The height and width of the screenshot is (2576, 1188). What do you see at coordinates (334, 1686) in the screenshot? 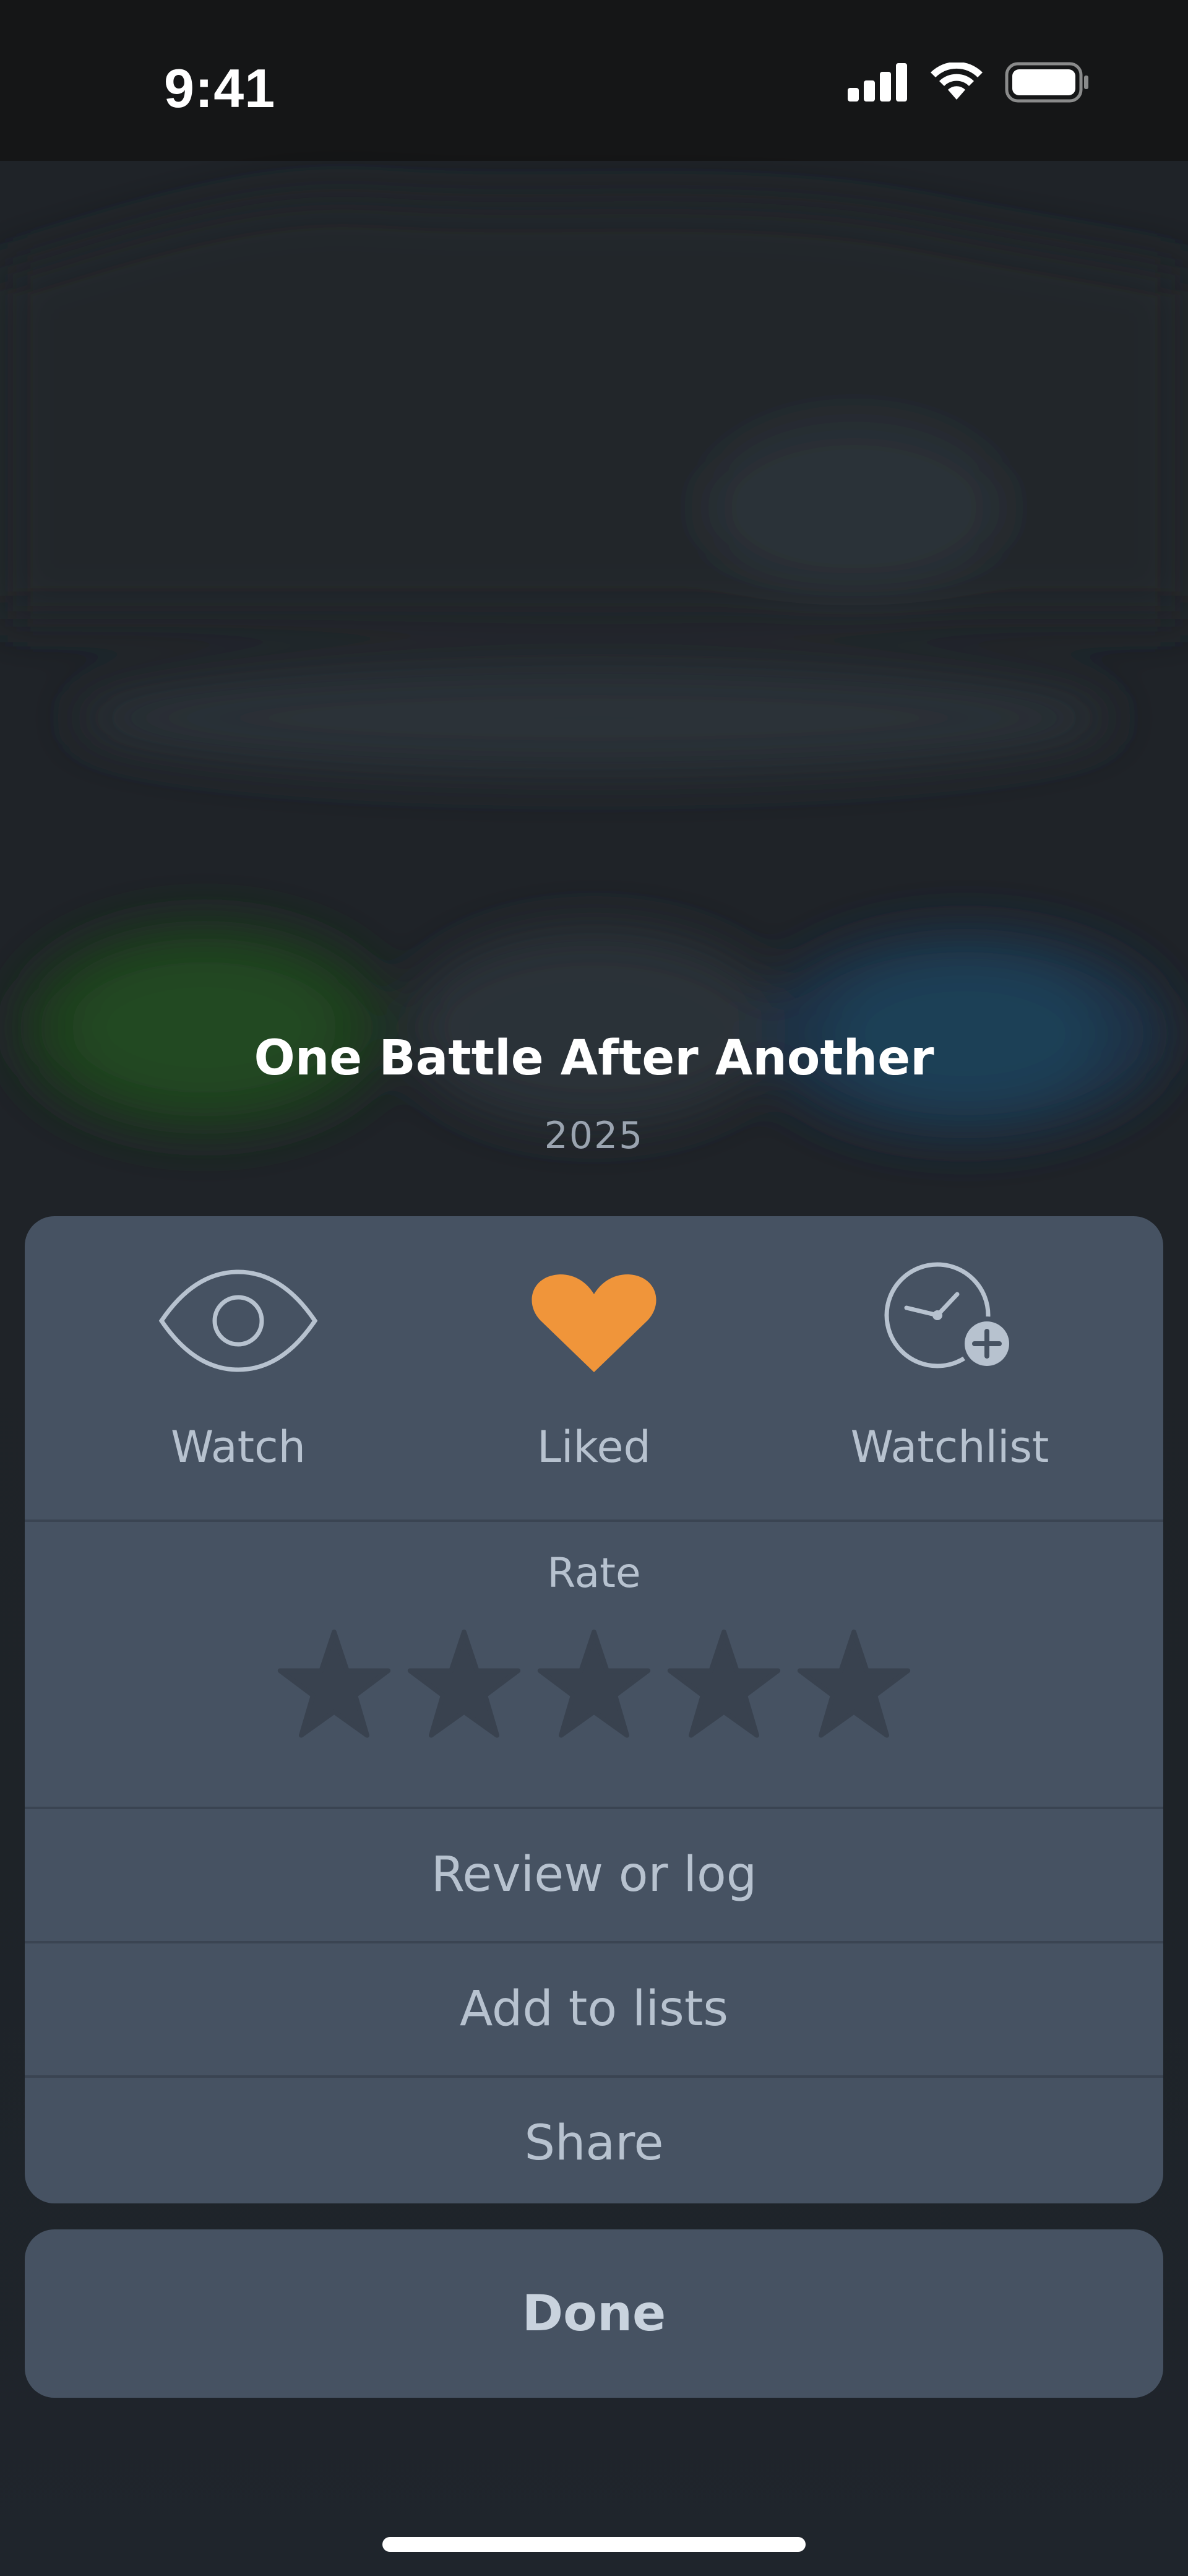
I see `star-1-icon` at bounding box center [334, 1686].